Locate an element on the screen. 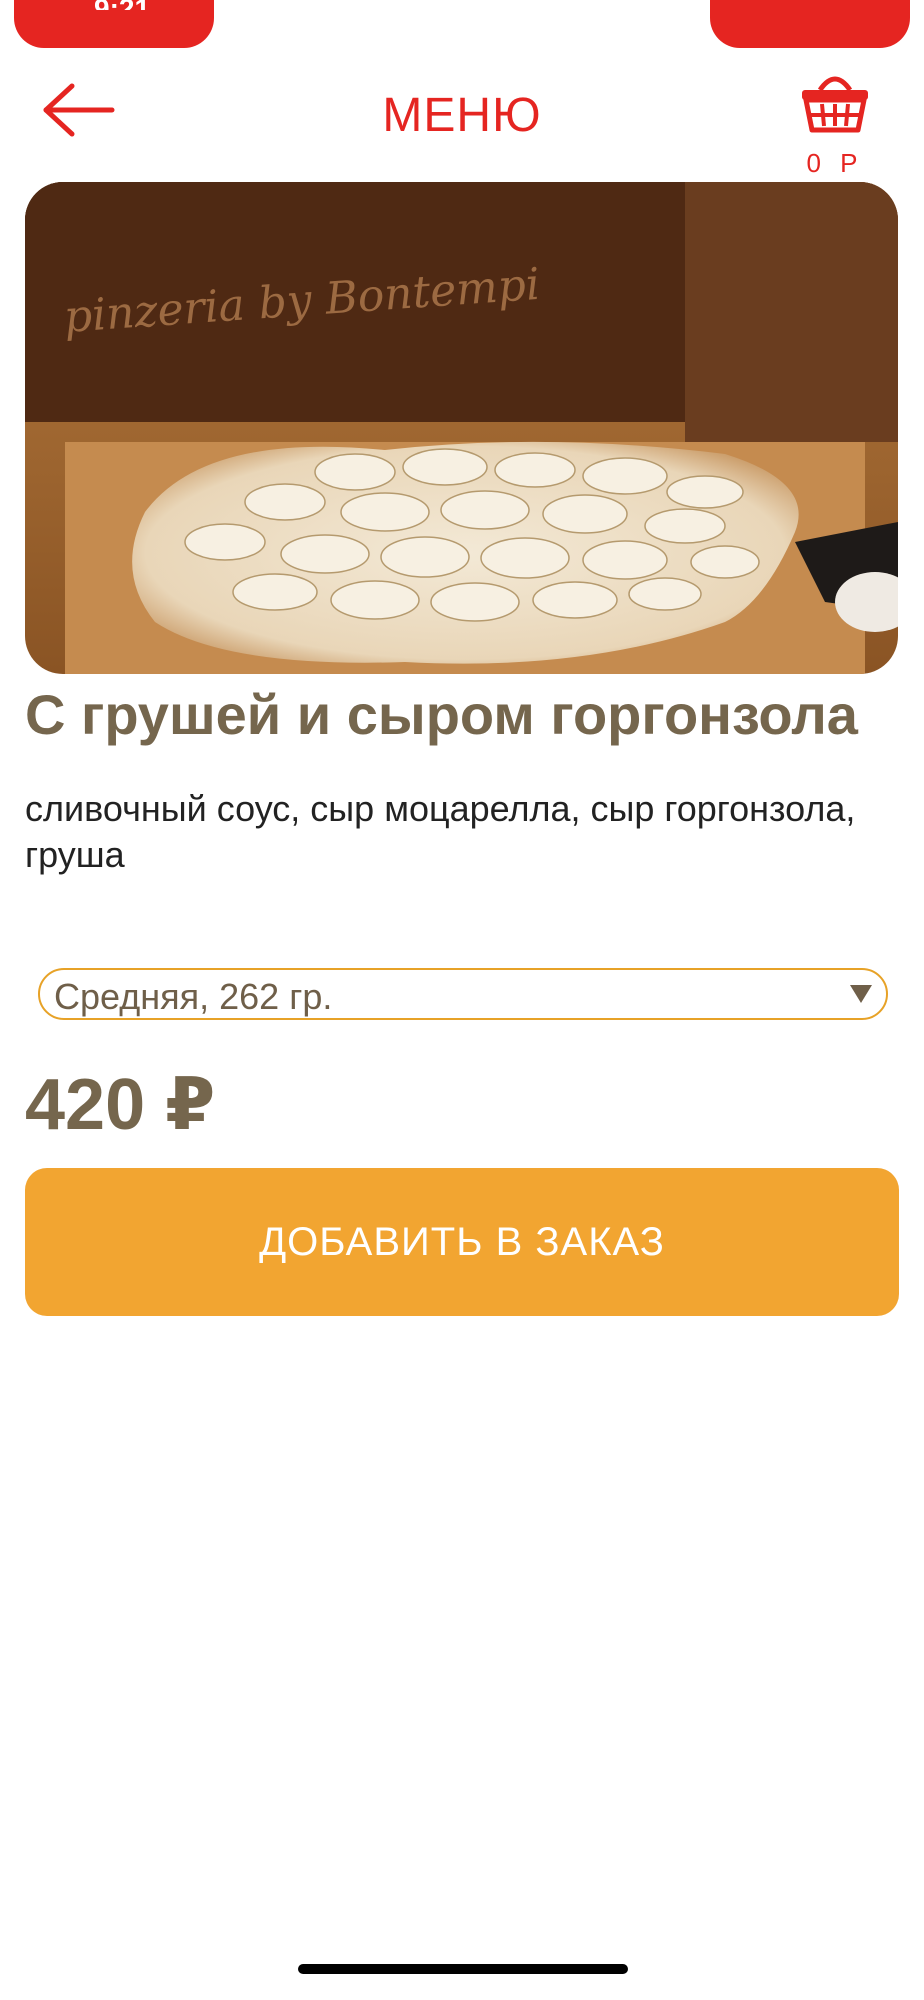  page-title: МЕНЮ is located at coordinates (462, 115).